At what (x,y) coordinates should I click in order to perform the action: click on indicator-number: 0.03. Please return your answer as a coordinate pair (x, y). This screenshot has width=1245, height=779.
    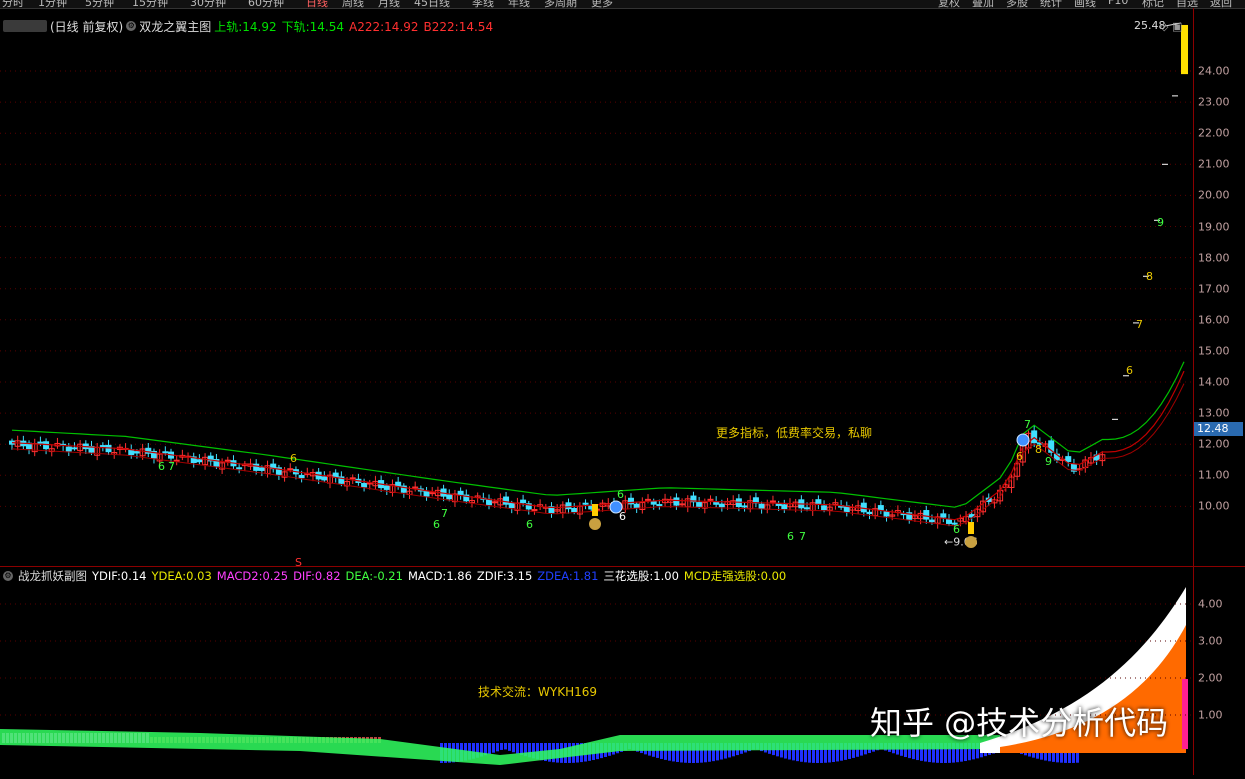
    Looking at the image, I should click on (199, 576).